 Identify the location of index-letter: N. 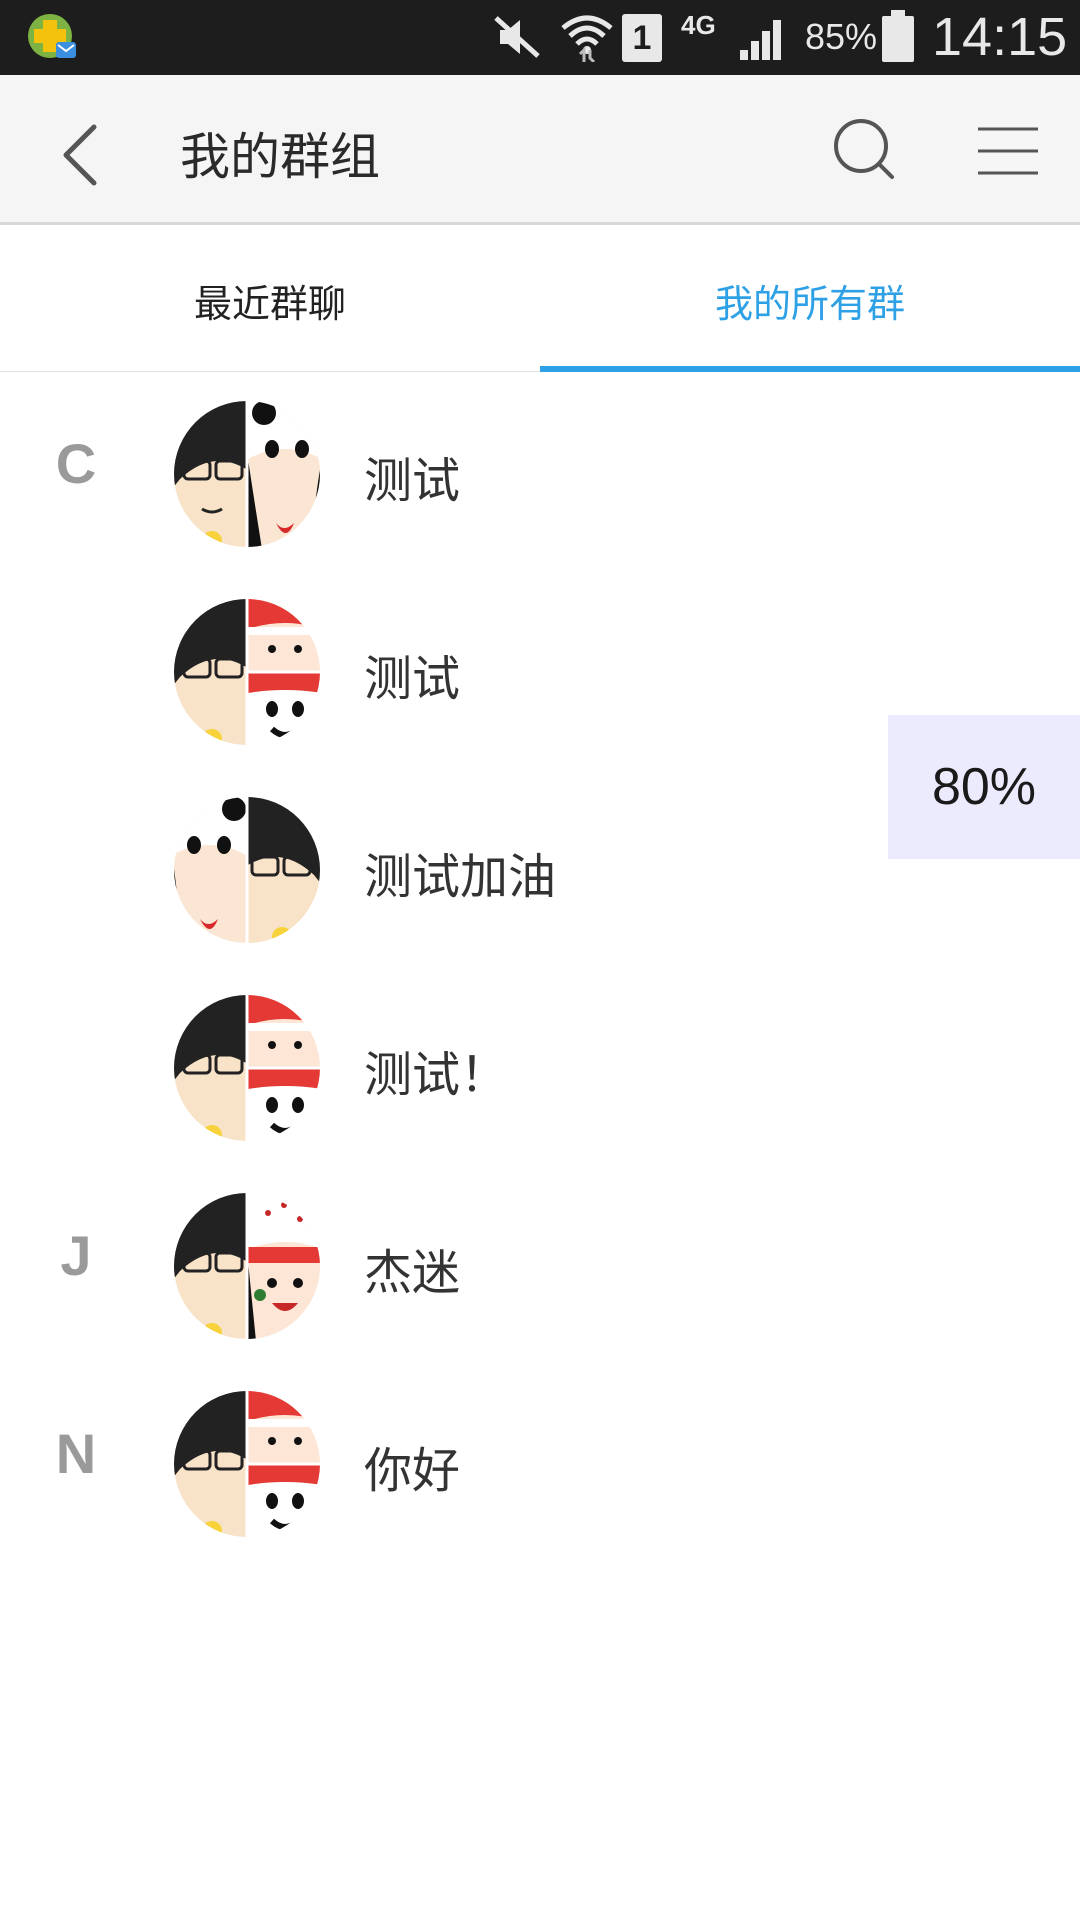
(76, 1453).